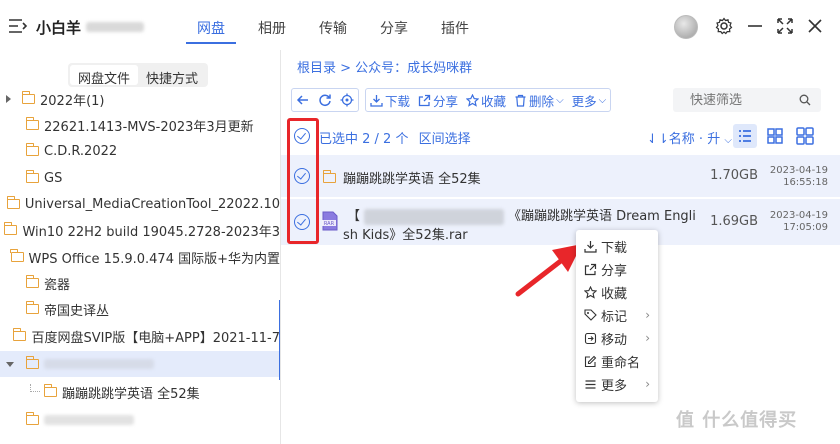 The height and width of the screenshot is (444, 840). I want to click on sidebar-item-empire-history: 帝国史译丛, so click(140, 309).